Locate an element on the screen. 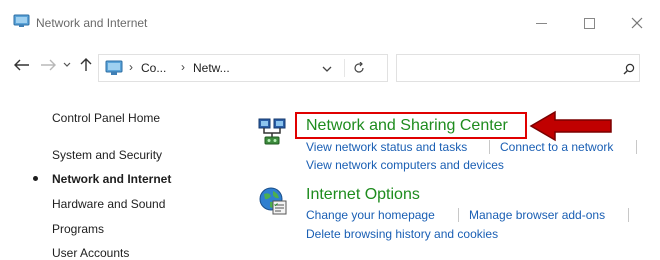 The height and width of the screenshot is (260, 660). sidebar-item-user-accounts: User Accounts is located at coordinates (90, 253).